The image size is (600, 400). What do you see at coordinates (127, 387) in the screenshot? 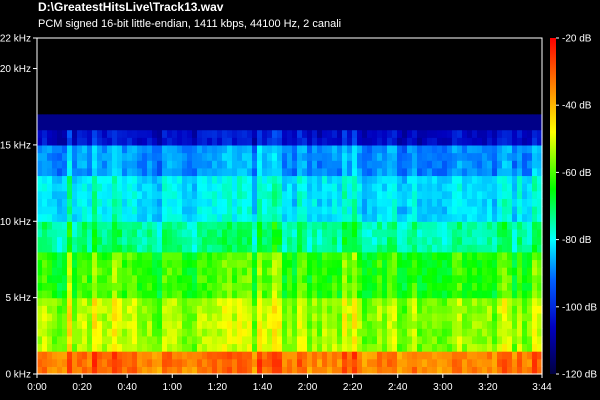
I see `time-tick-label: 0:40` at bounding box center [127, 387].